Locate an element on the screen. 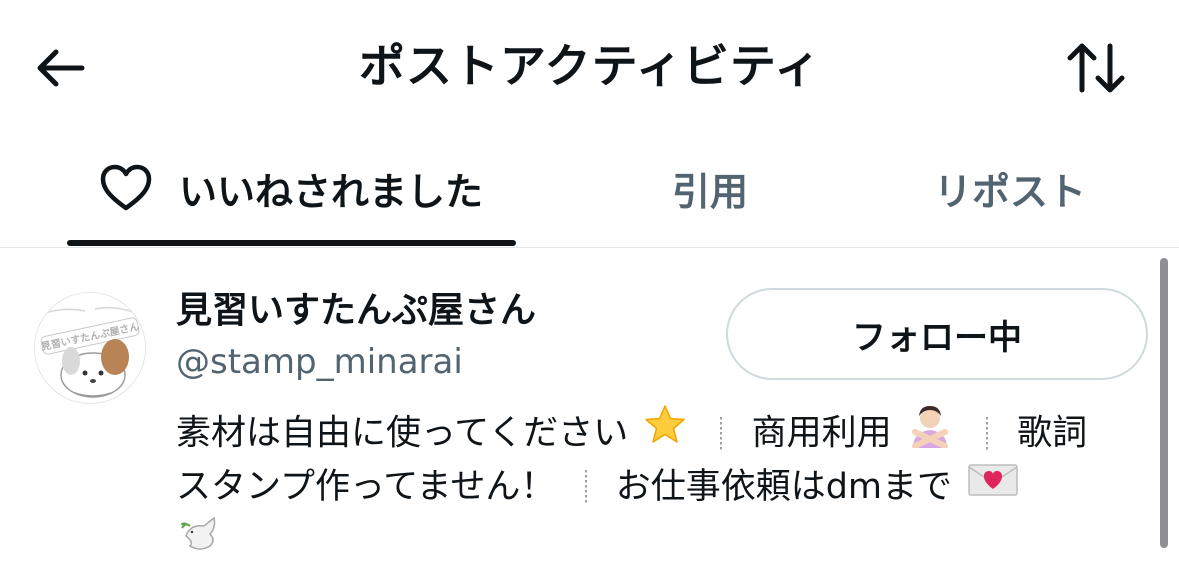 Image resolution: width=1179 pixels, height=588 pixels. tab-reposts: リポスト is located at coordinates (1010, 188).